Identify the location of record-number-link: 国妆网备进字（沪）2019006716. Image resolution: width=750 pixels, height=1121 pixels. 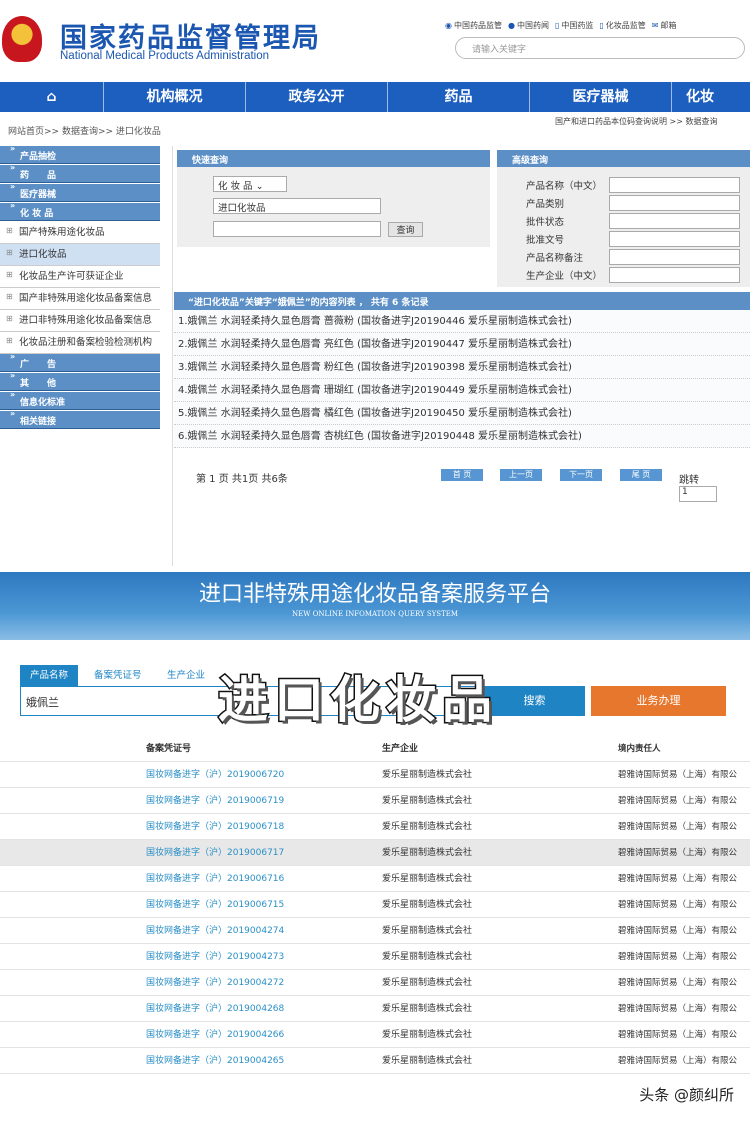
(215, 879).